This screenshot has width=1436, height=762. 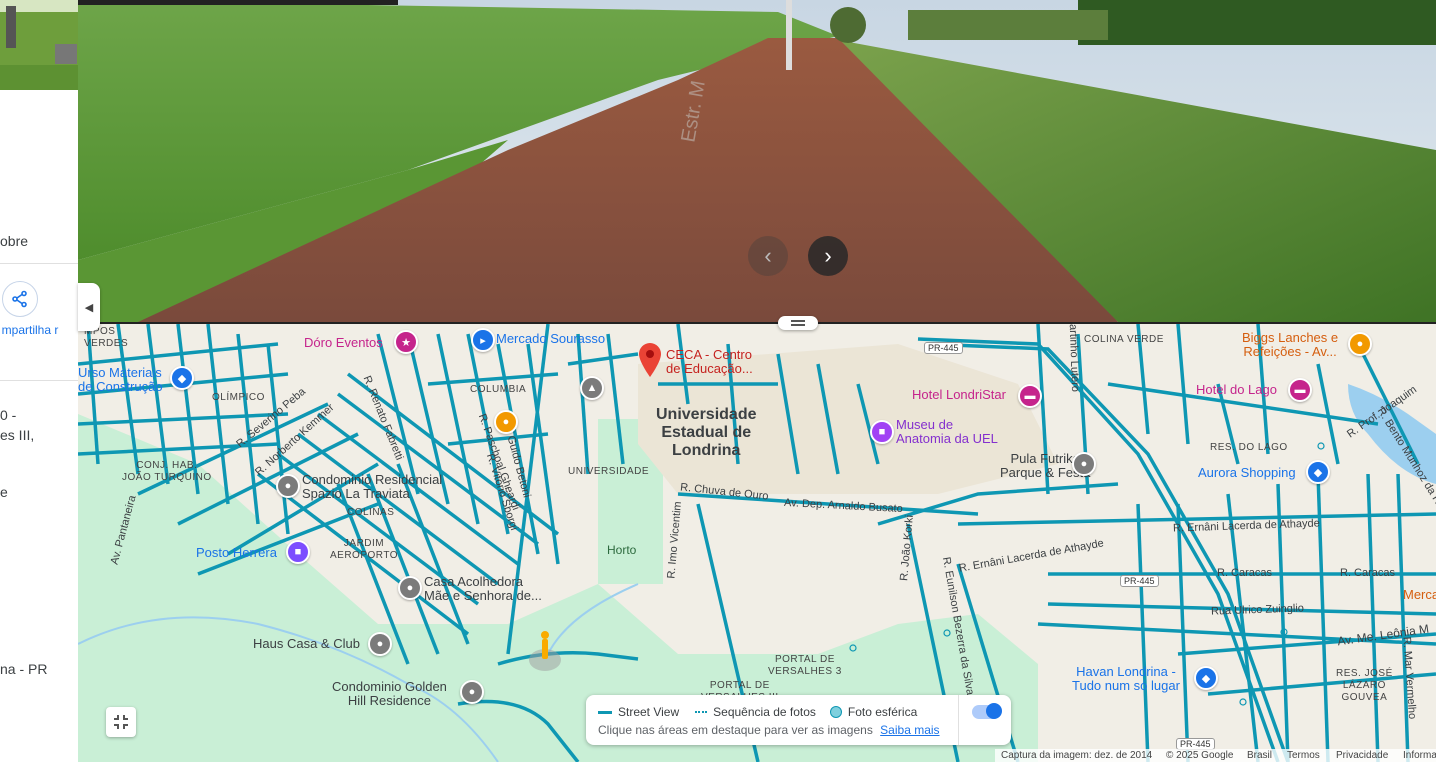 What do you see at coordinates (406, 342) in the screenshot?
I see `event-venue-icon: ★` at bounding box center [406, 342].